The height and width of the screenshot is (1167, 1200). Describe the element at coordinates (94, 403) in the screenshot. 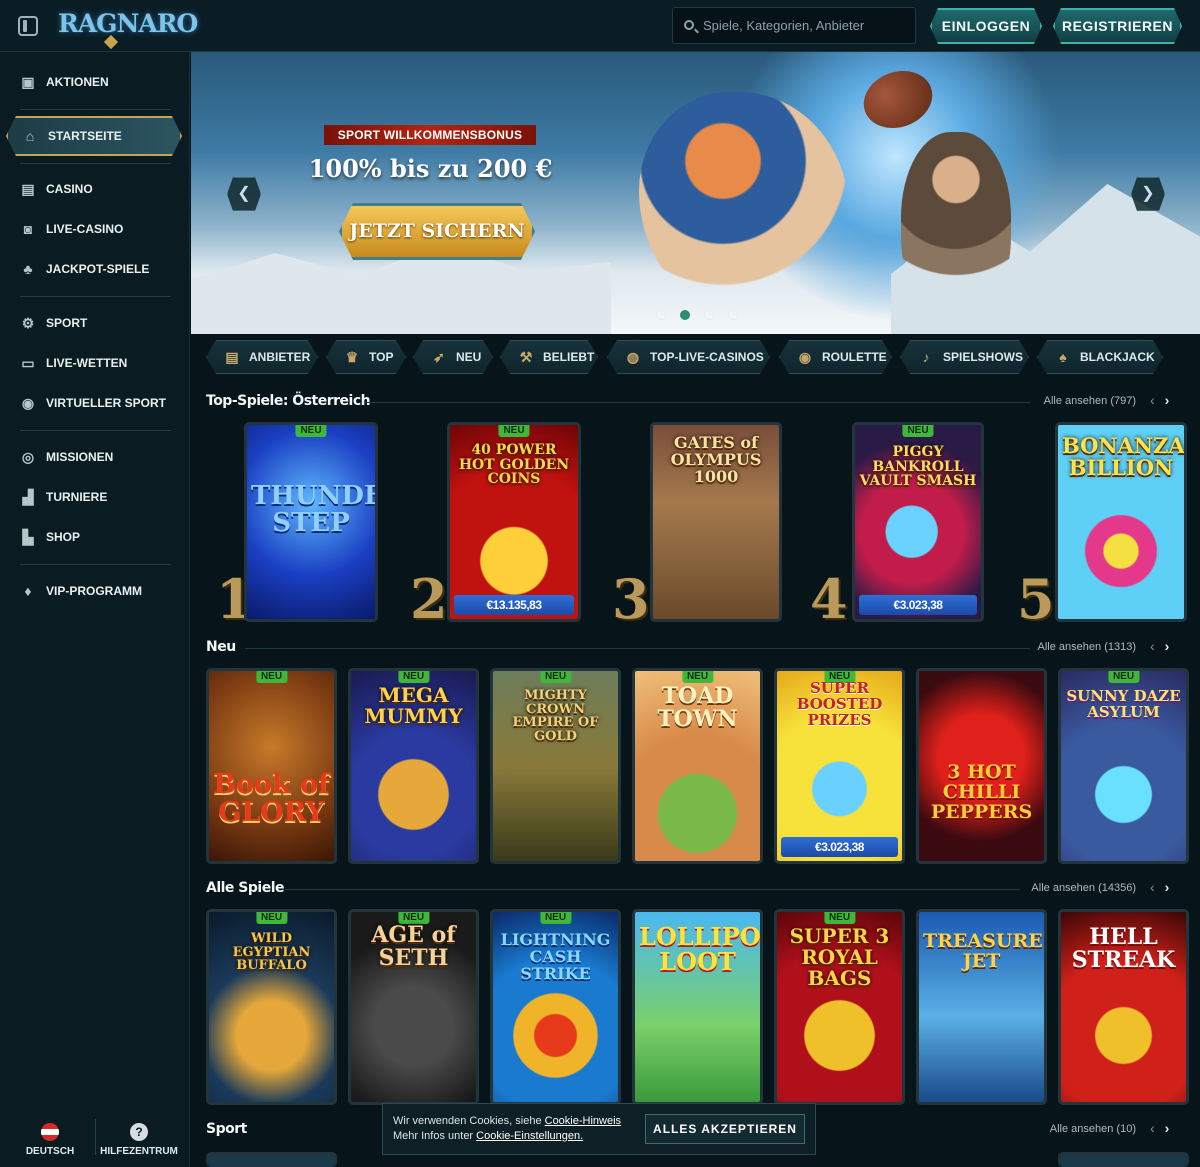

I see `sidebar-item-virtueller-sport: ◉ VIRTUELLER SPORT` at that location.